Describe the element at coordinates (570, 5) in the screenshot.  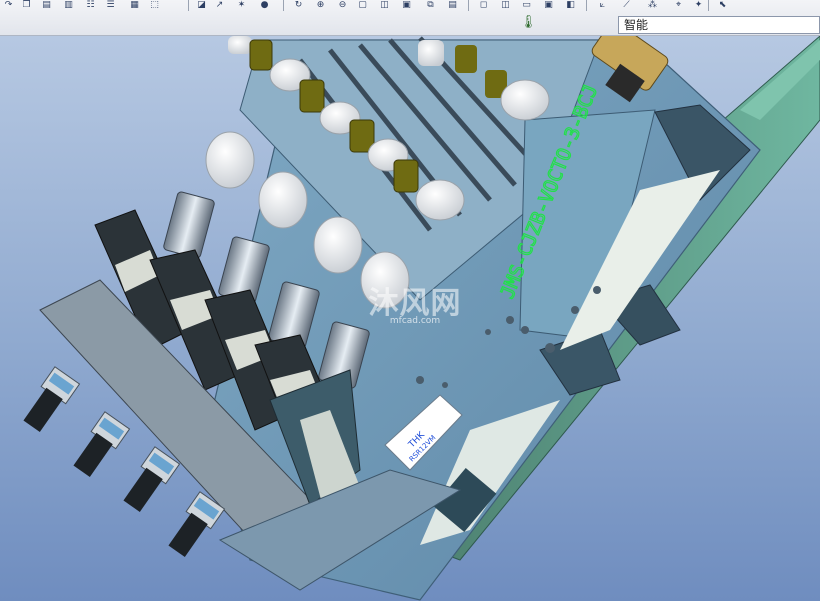
I see `enhanced-realism-icon: ◧` at that location.